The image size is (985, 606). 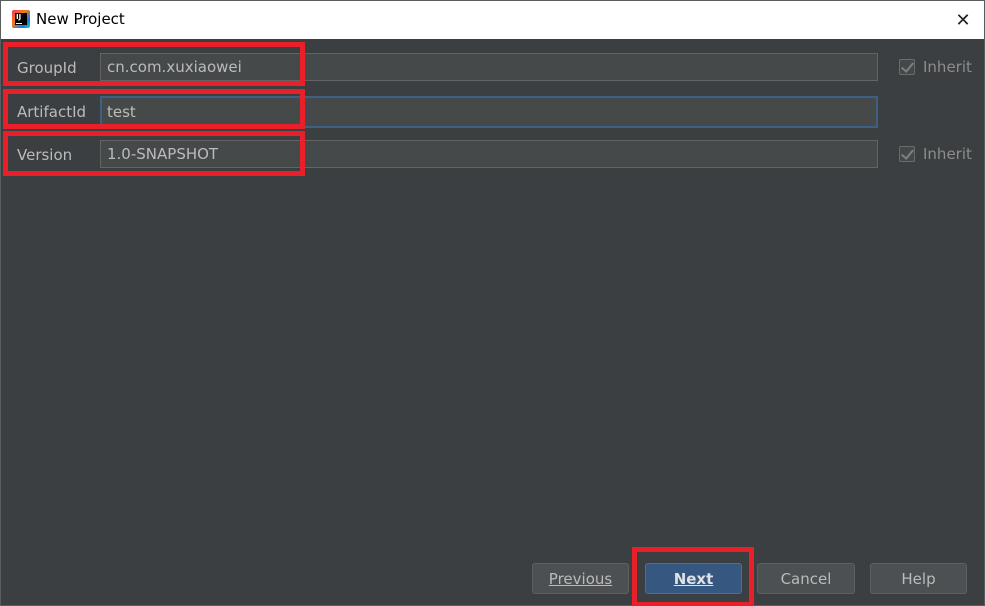 I want to click on version-row: Version 1.0-SNAPSHOT Inherit, so click(x=492, y=155).